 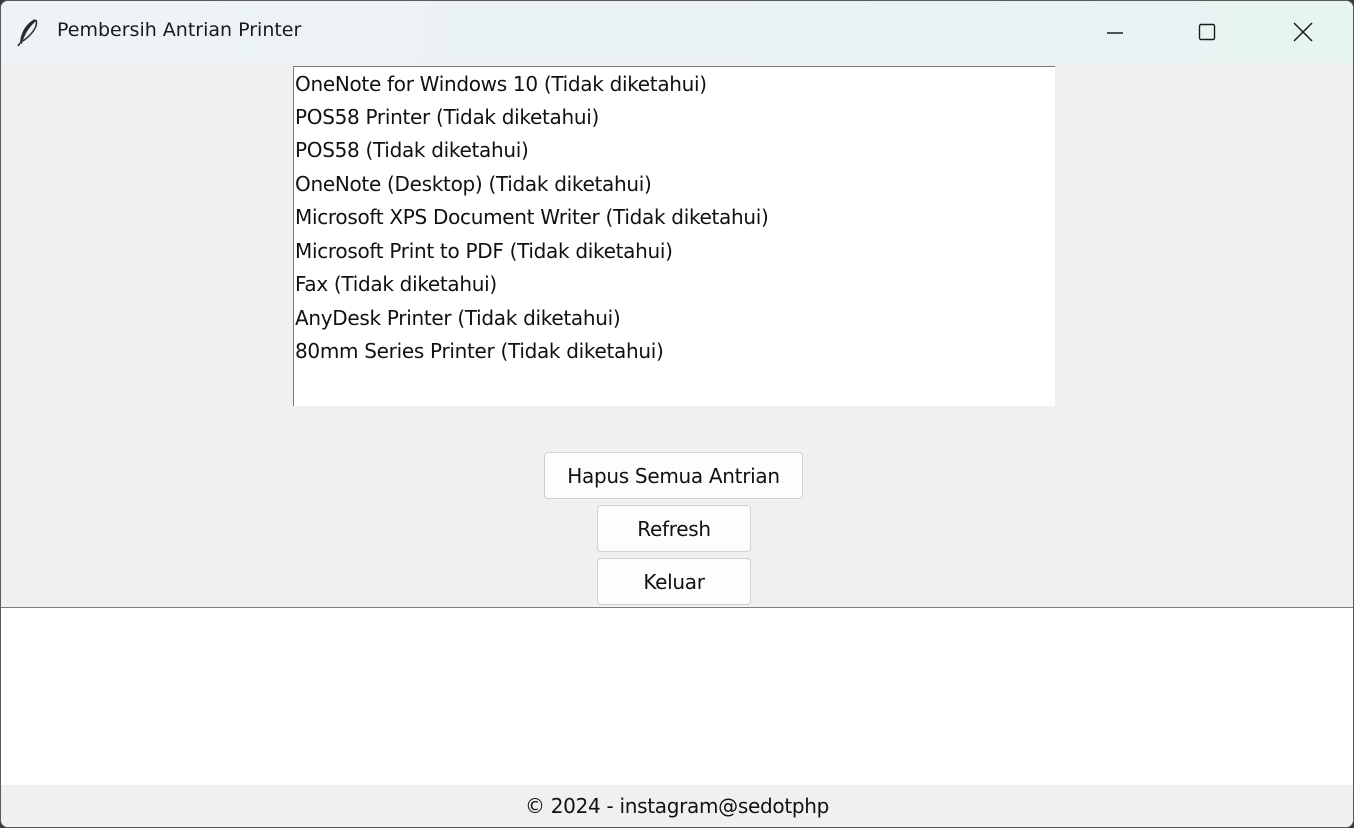 I want to click on list-item: Fax (Tidak diketahui), so click(x=396, y=284).